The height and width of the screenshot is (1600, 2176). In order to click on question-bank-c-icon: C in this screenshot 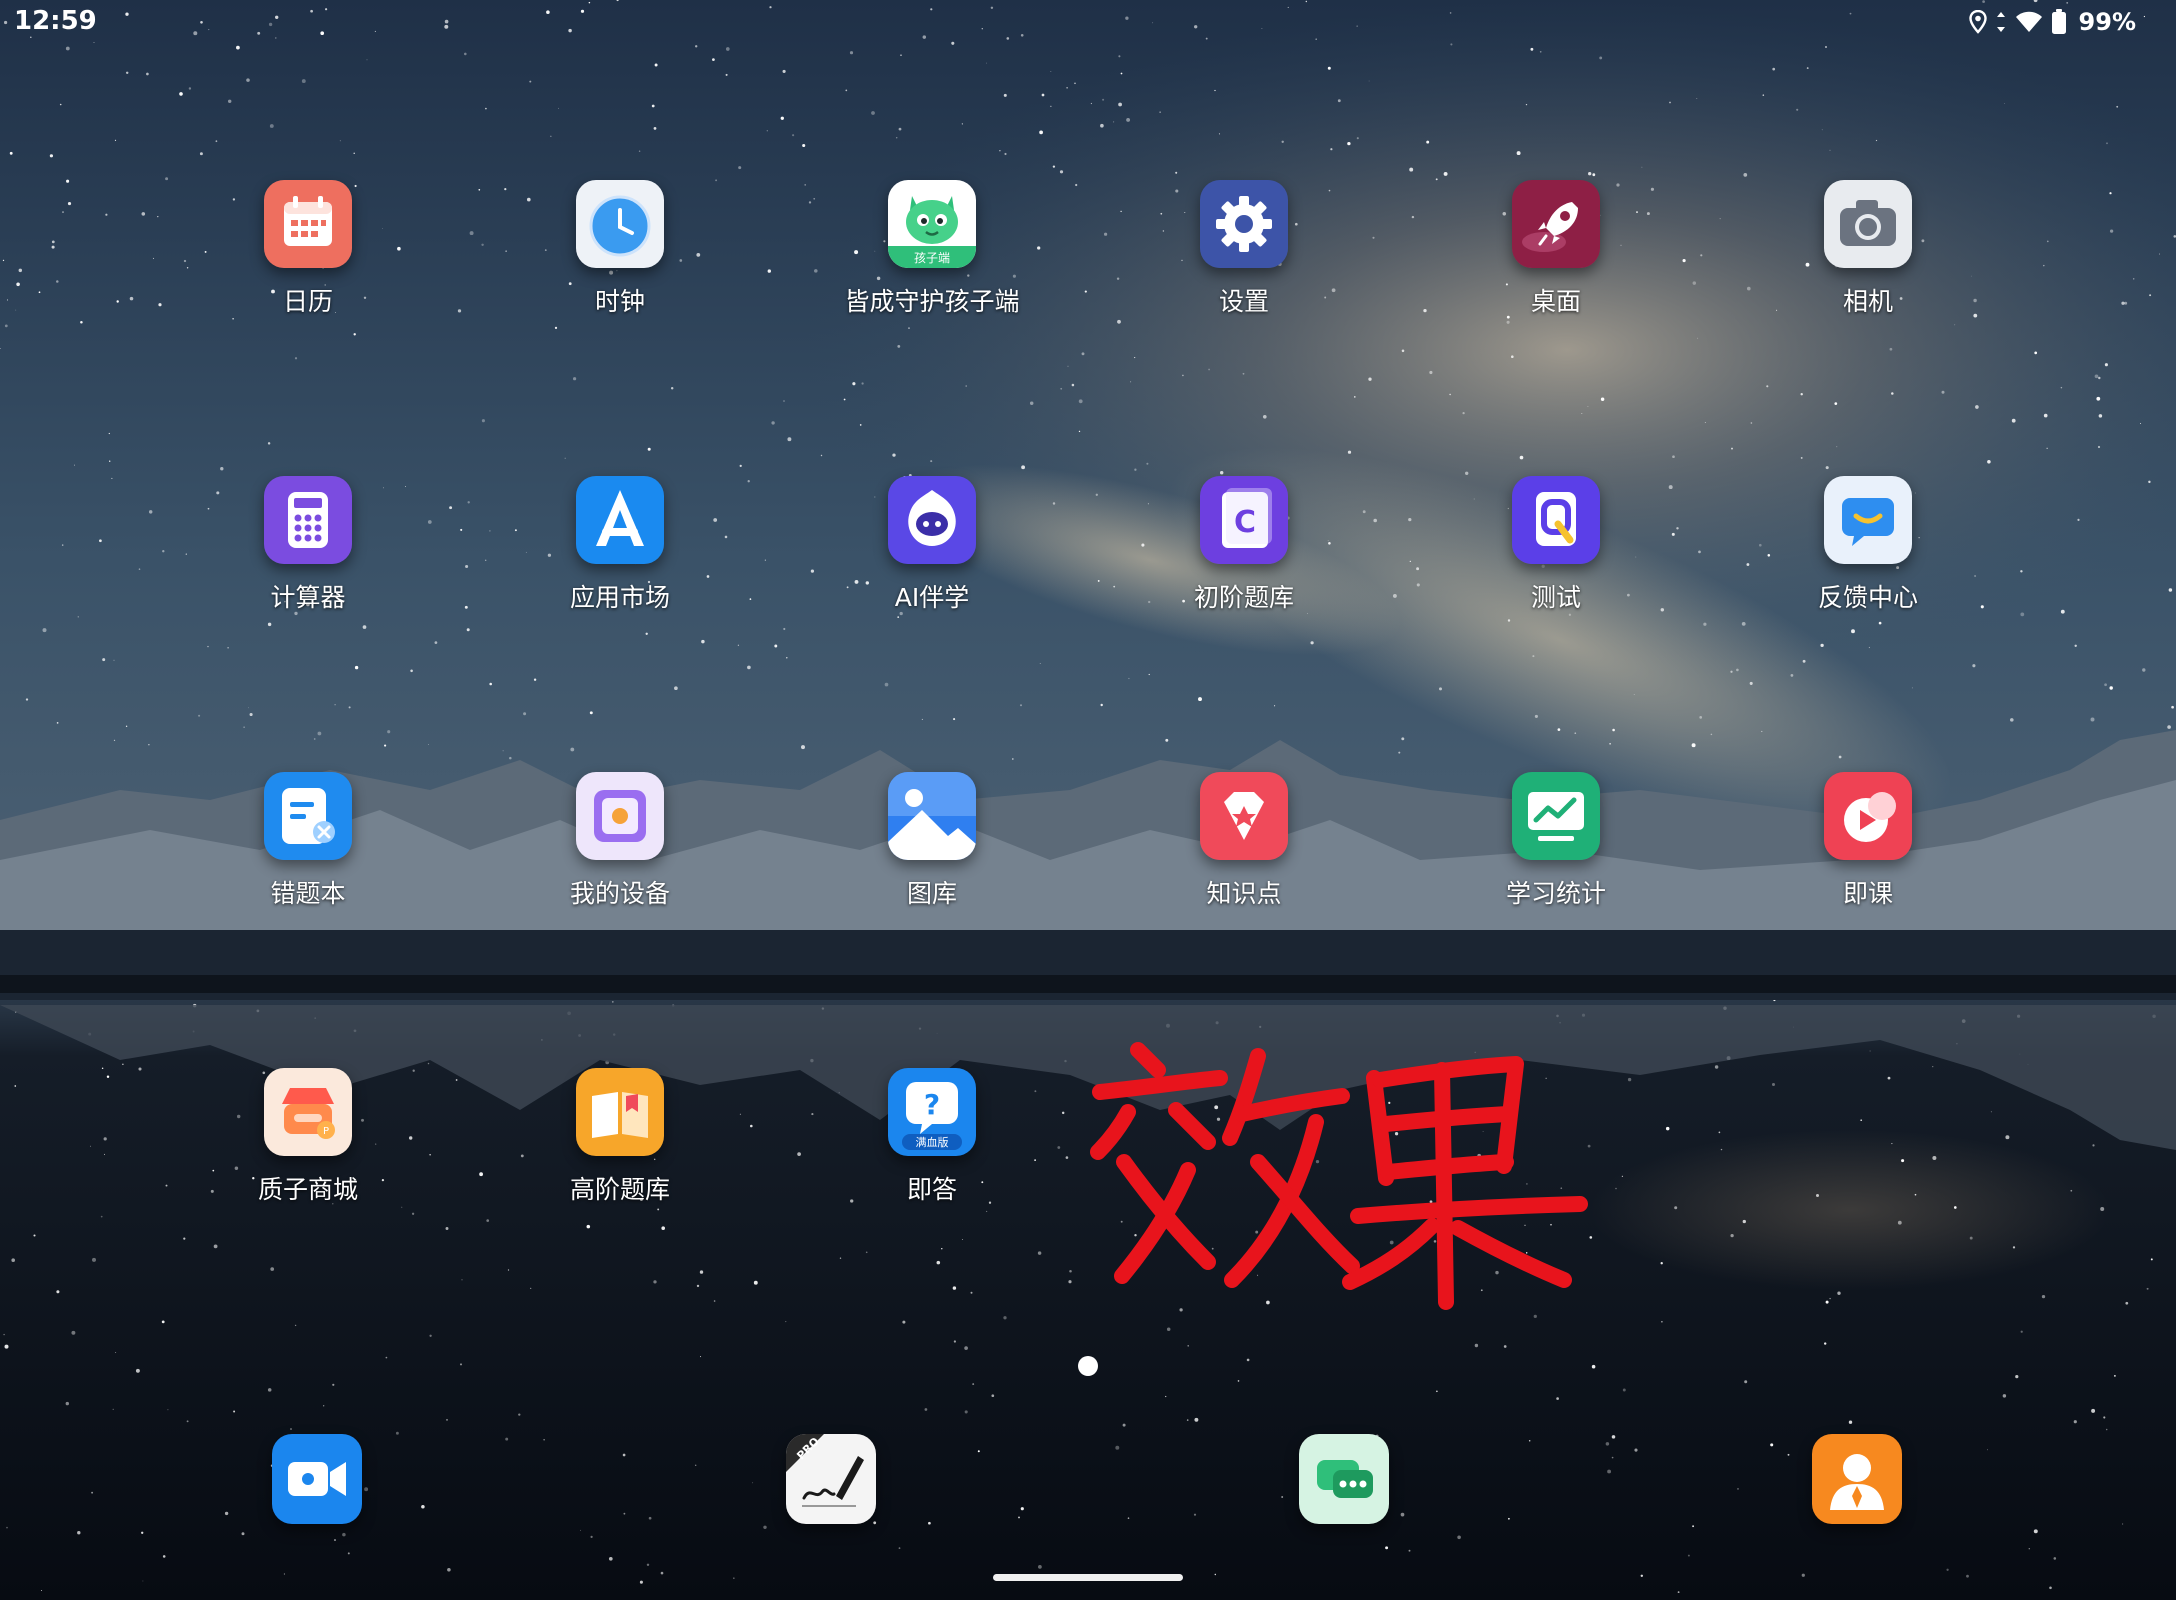, I will do `click(1244, 520)`.